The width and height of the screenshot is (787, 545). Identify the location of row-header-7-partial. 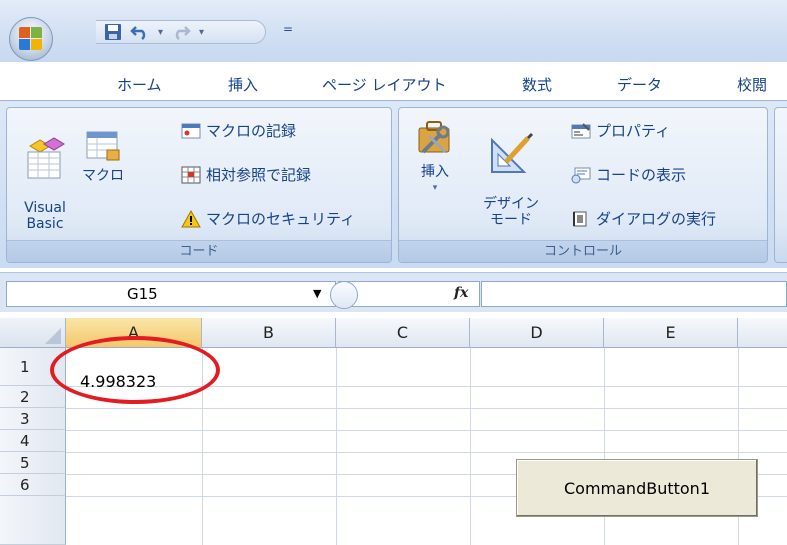
(33, 520).